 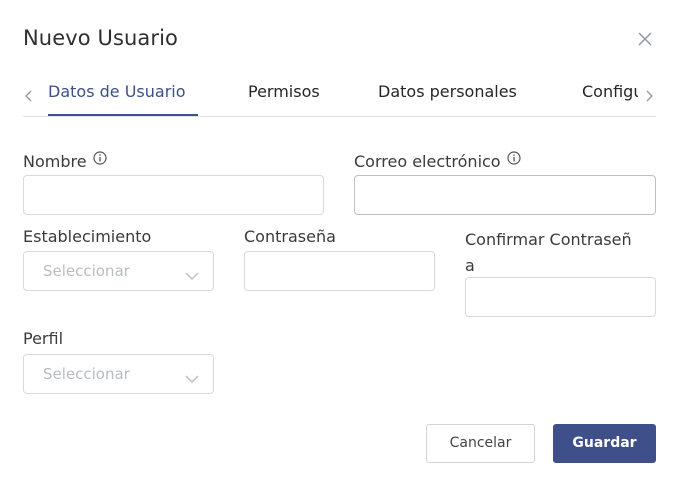 What do you see at coordinates (548, 239) in the screenshot?
I see `confirmar-label-line1: Confirmar Contraseñ` at bounding box center [548, 239].